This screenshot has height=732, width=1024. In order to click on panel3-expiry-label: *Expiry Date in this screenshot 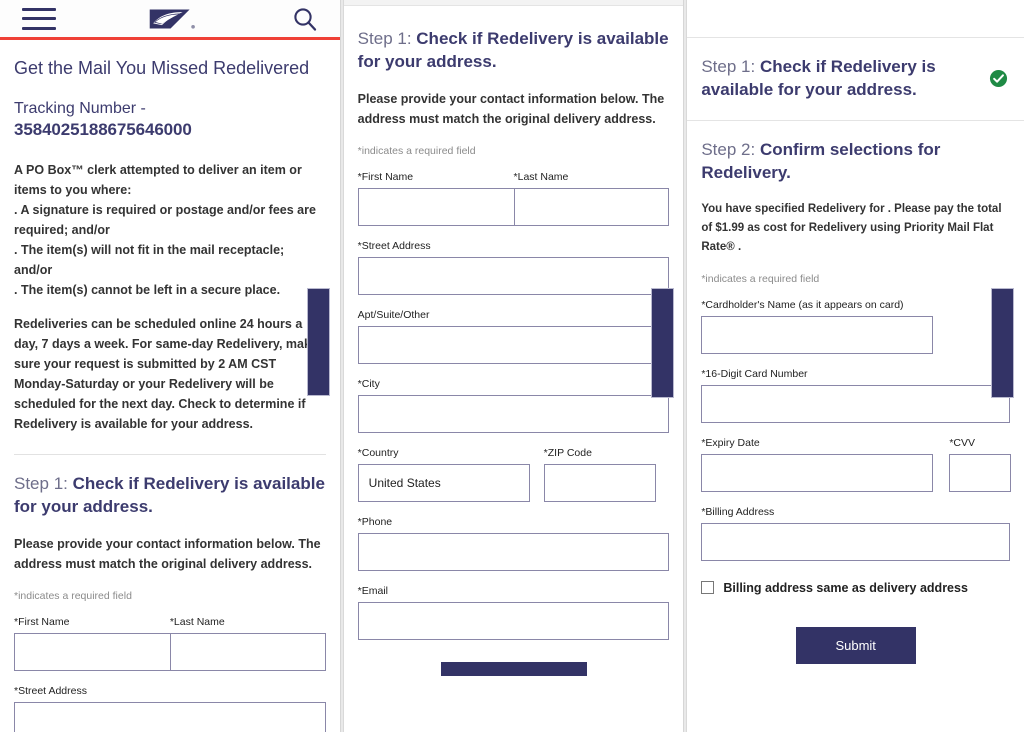, I will do `click(730, 442)`.